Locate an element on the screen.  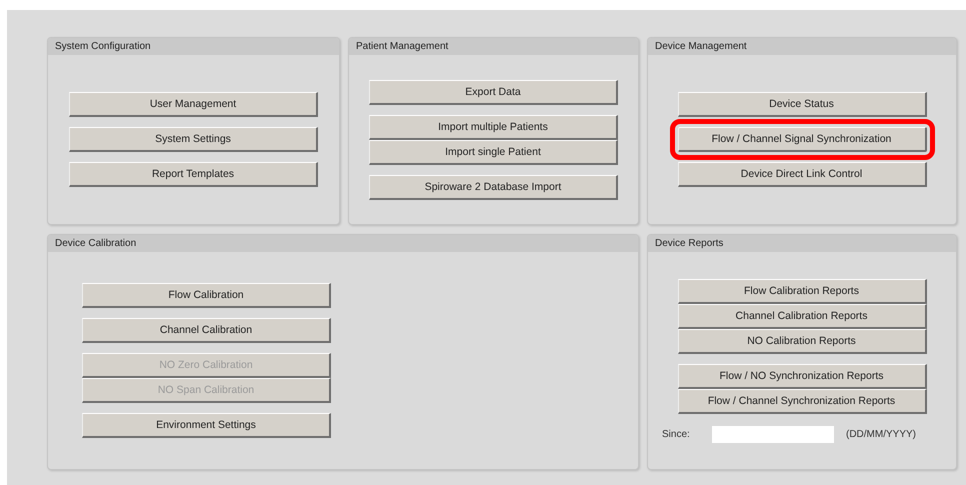
menu-button: Import multiple Patients is located at coordinates (493, 127).